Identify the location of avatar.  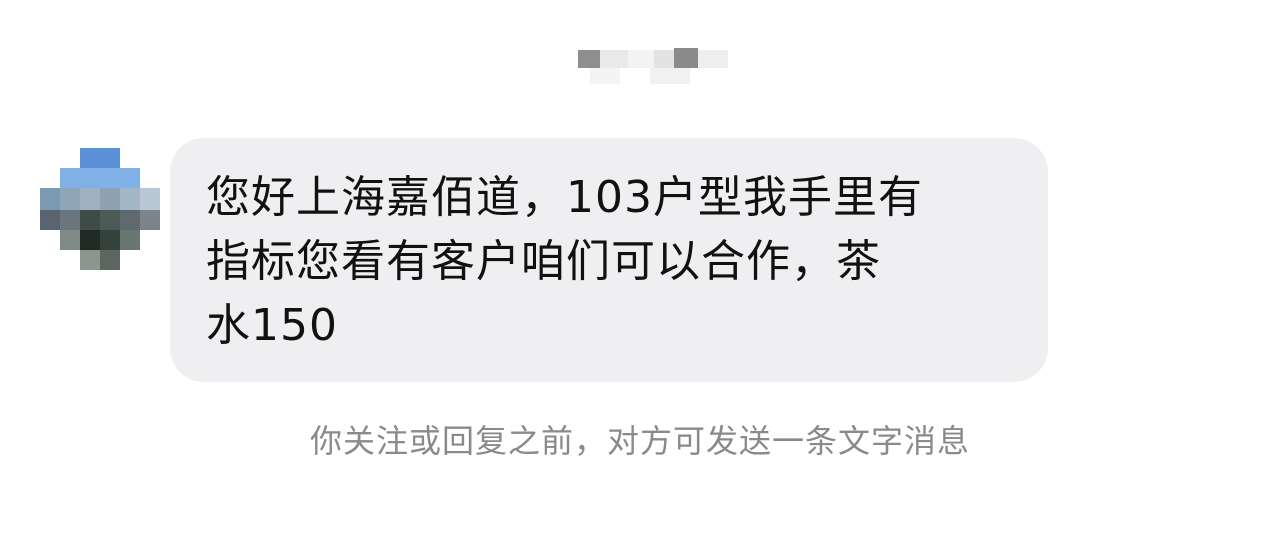
(101, 209).